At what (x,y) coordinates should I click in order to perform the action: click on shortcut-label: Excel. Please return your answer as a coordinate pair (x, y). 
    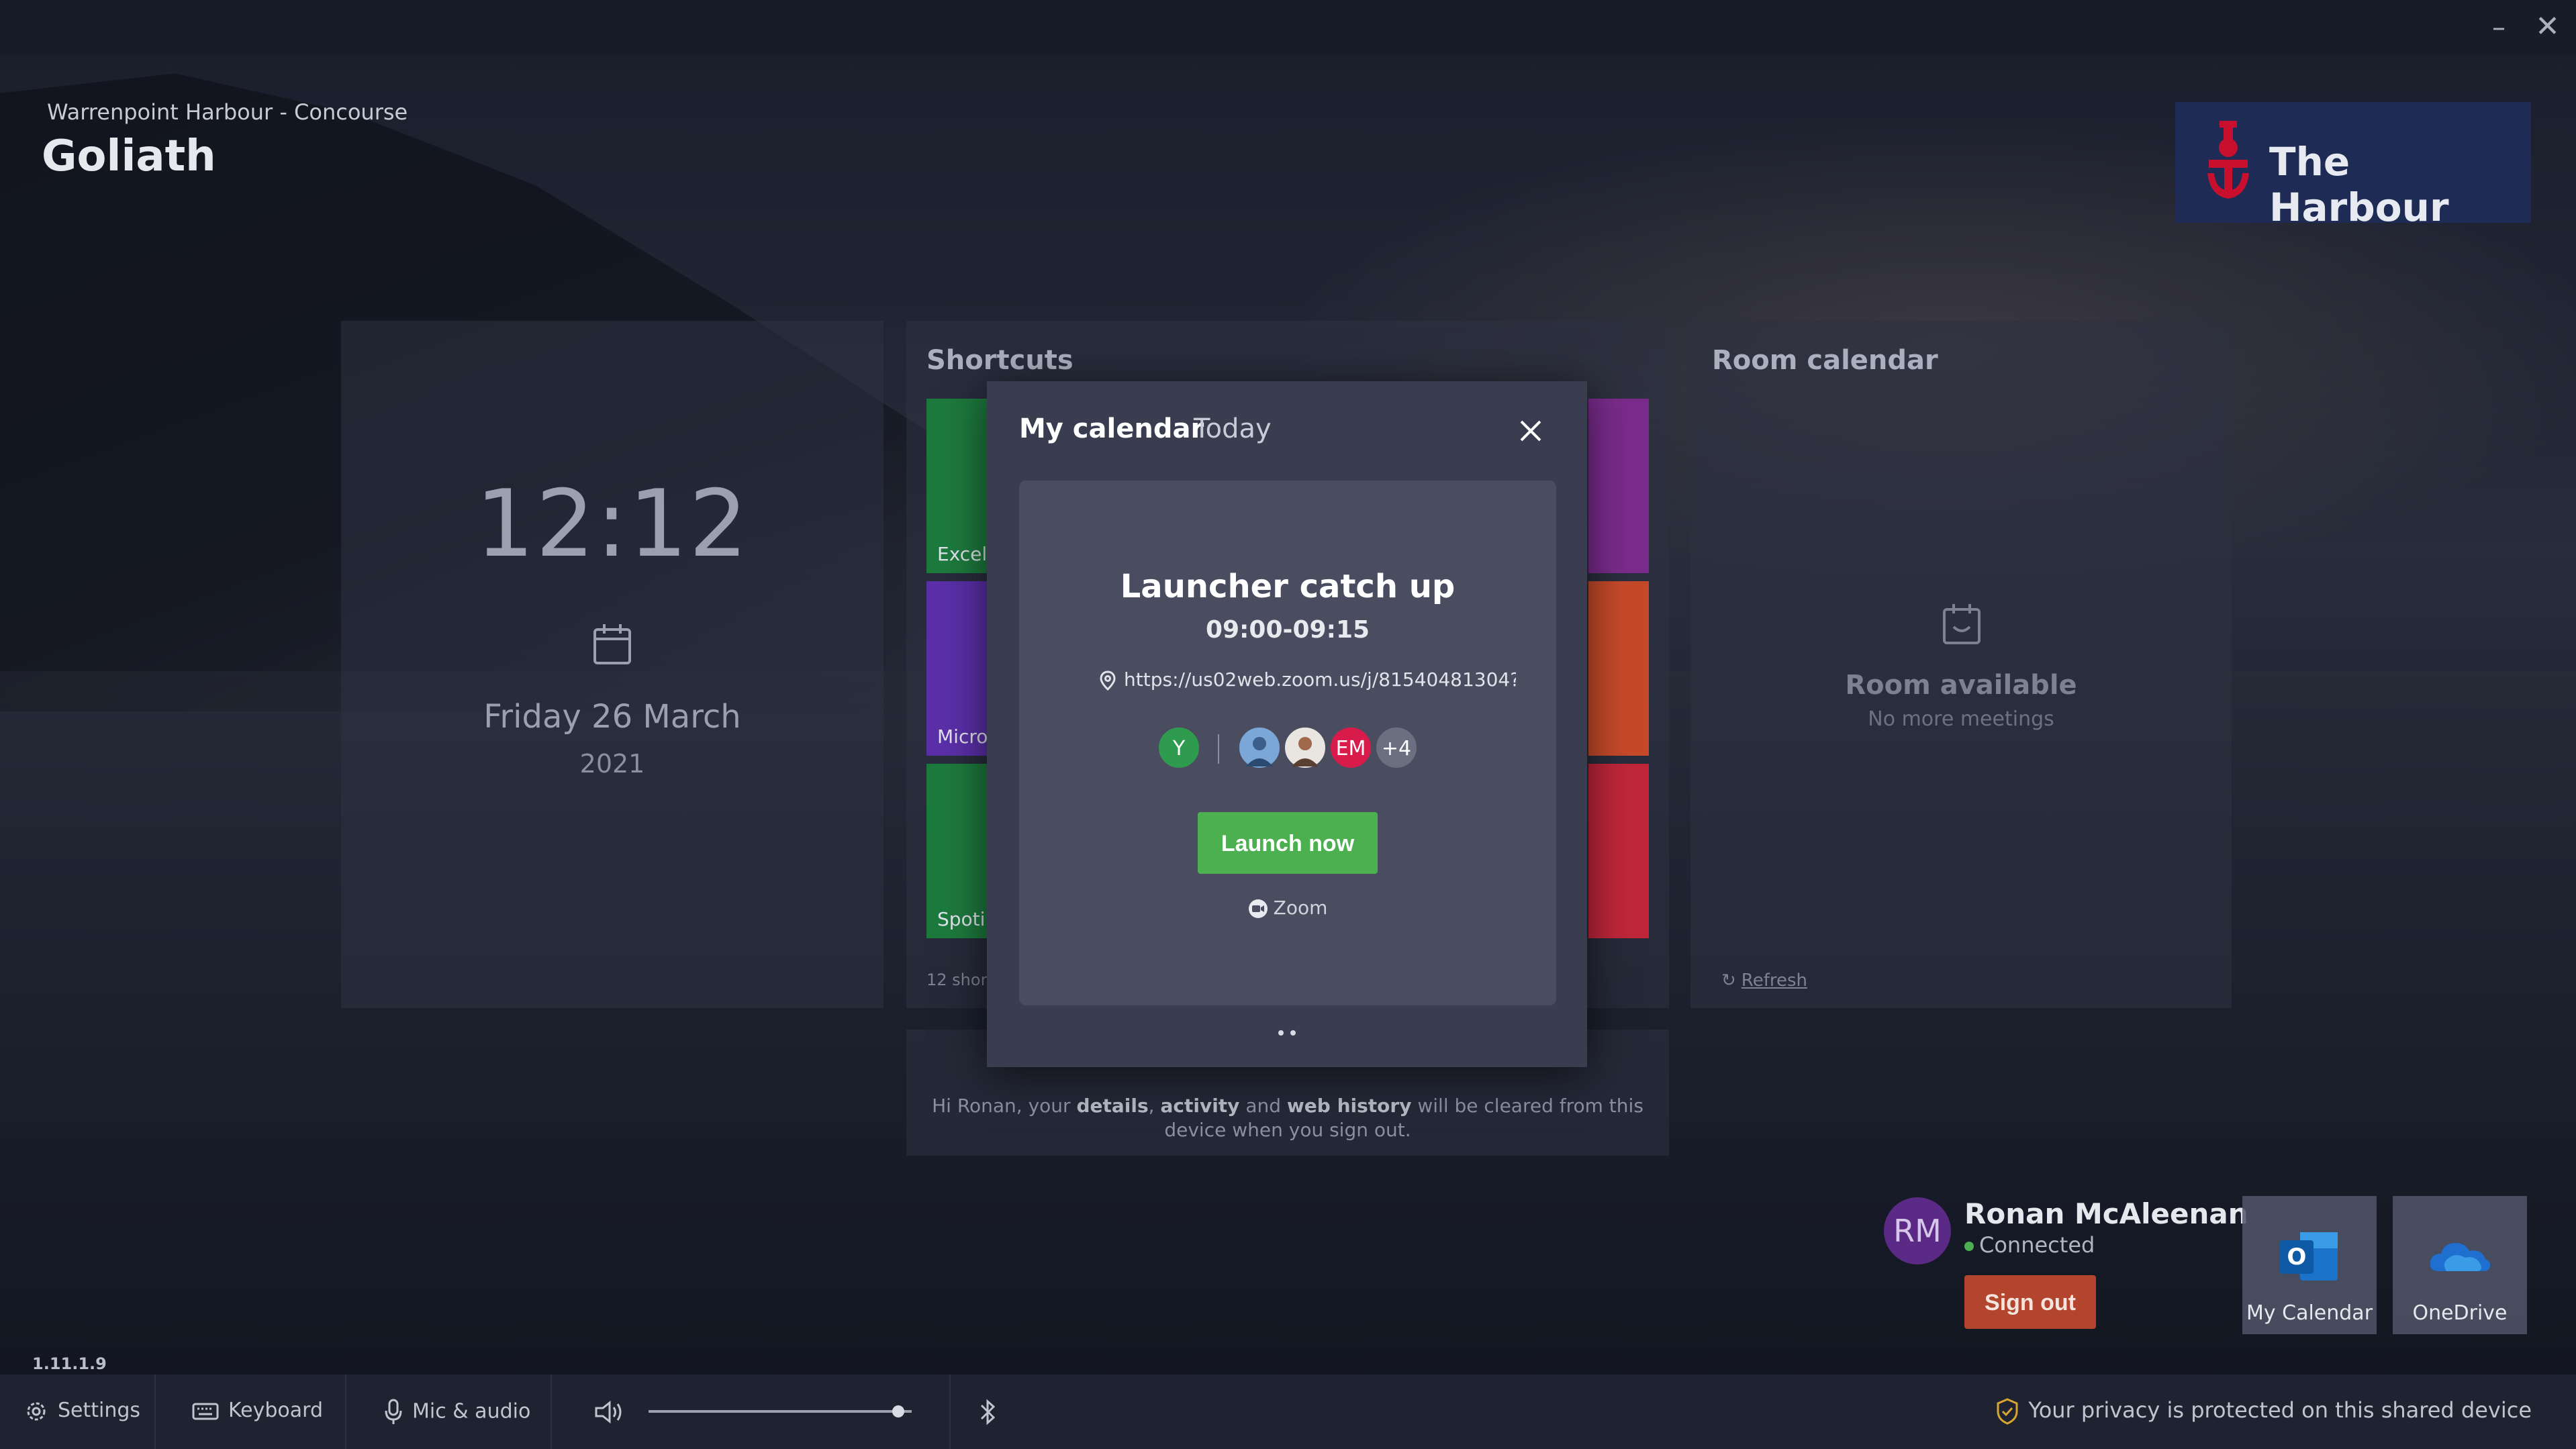
    Looking at the image, I should click on (962, 554).